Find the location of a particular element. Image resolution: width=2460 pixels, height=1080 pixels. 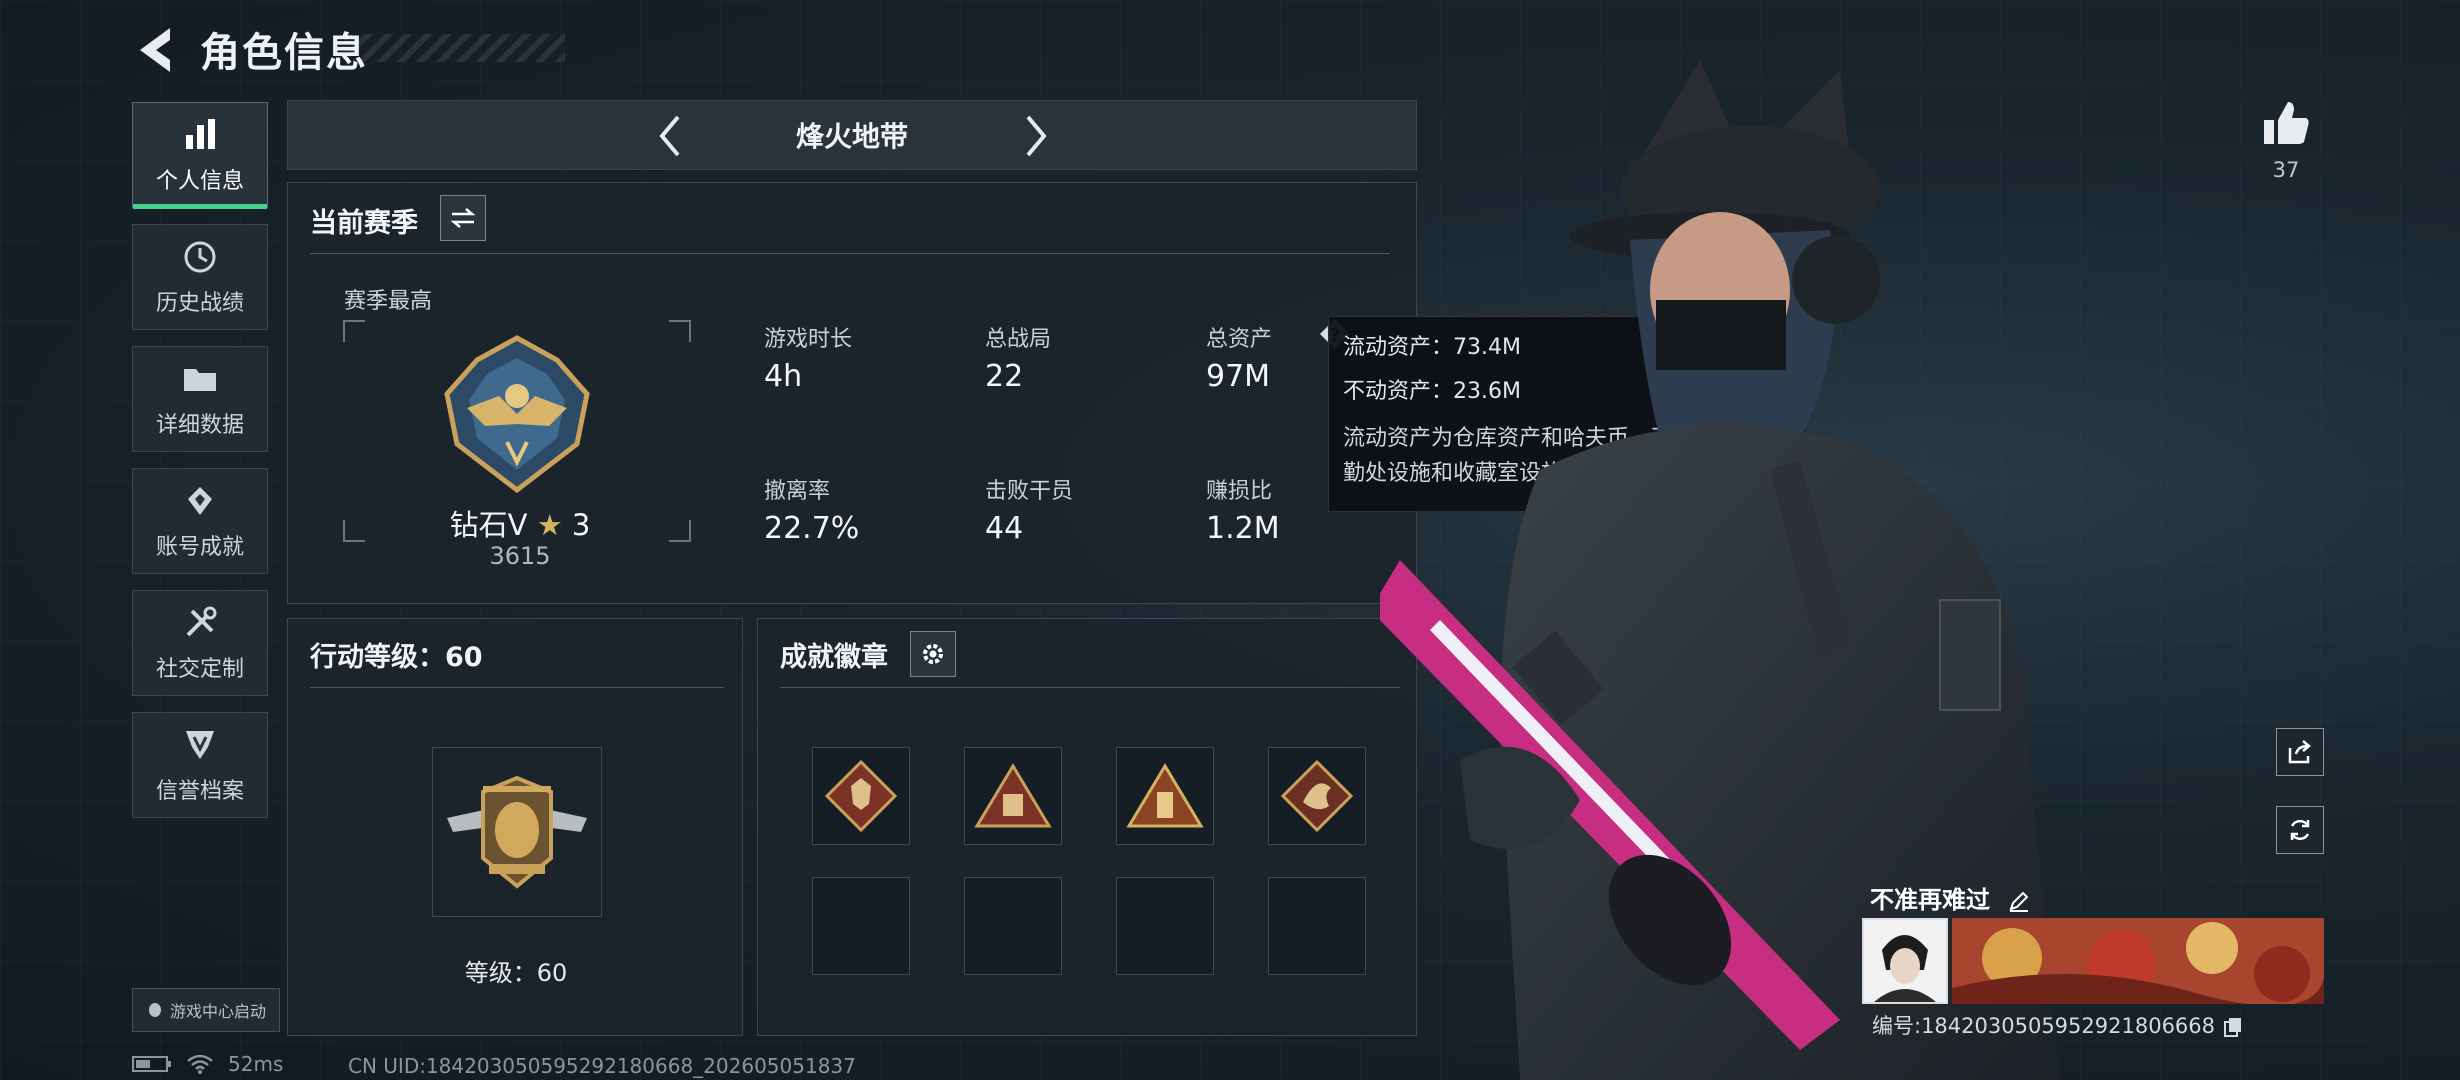

share-button is located at coordinates (2300, 752).